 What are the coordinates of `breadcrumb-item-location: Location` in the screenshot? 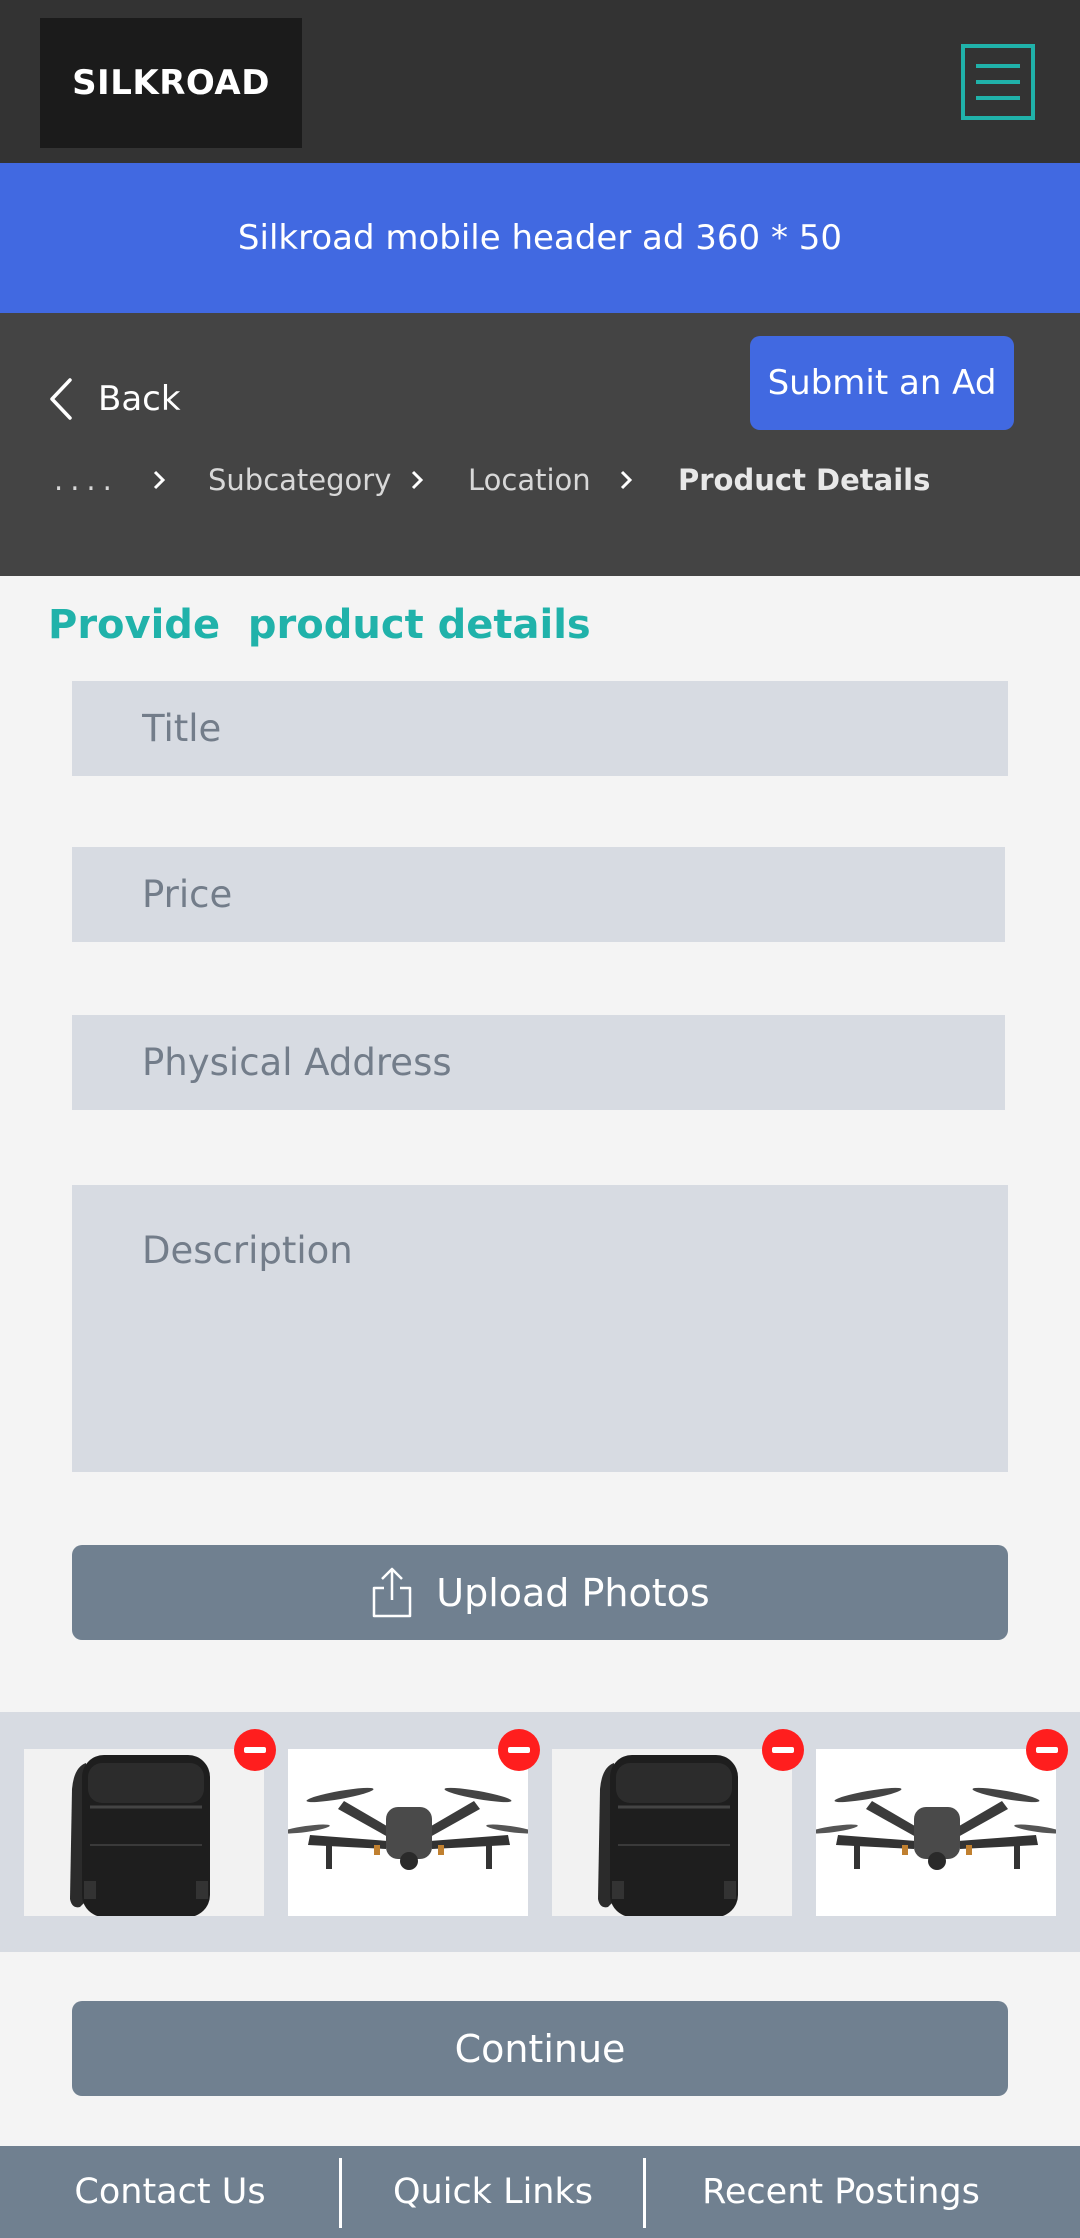 It's located at (529, 480).